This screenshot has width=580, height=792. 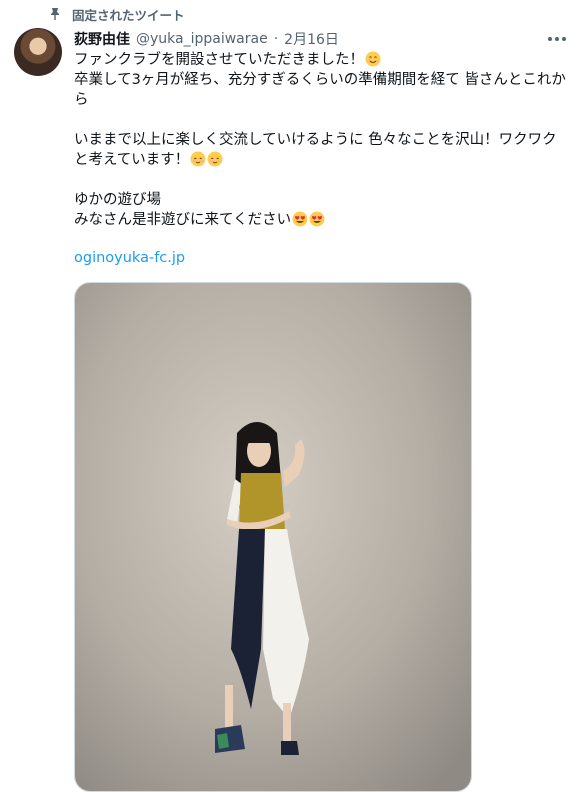 What do you see at coordinates (128, 15) in the screenshot?
I see `pinned-label-text: 固定されたツイート` at bounding box center [128, 15].